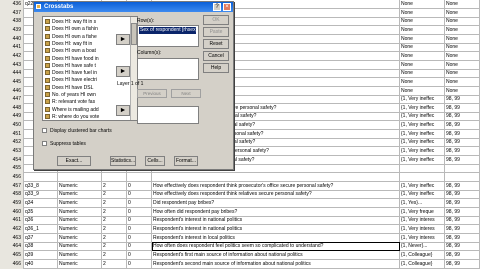 This screenshot has height=270, width=480. Describe the element at coordinates (12, 221) in the screenshot. I see `row-number: 461` at that location.